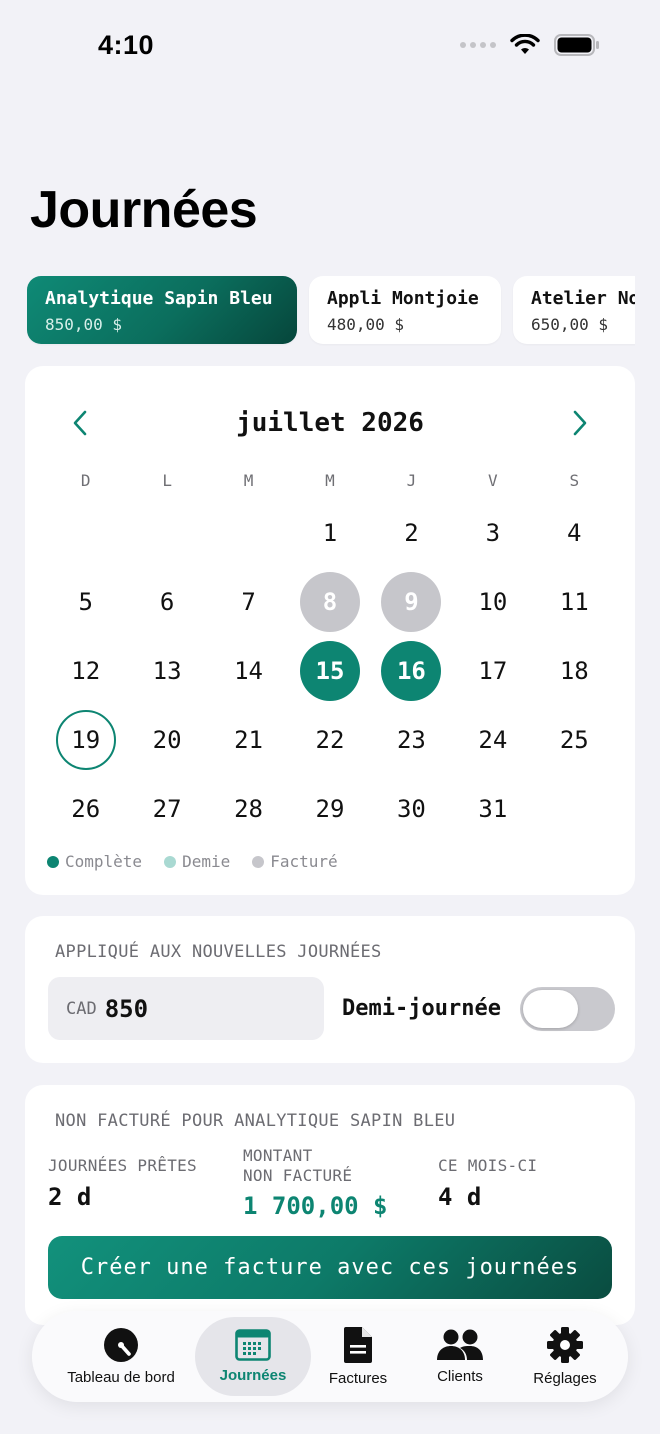  I want to click on weekday-label: S, so click(574, 480).